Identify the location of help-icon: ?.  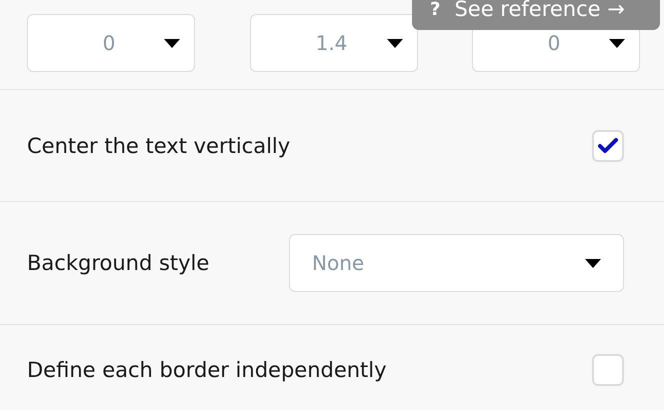
(435, 10).